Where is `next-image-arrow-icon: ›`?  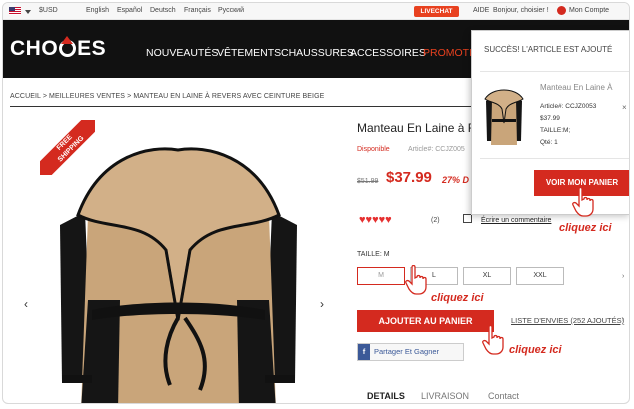 next-image-arrow-icon: › is located at coordinates (322, 304).